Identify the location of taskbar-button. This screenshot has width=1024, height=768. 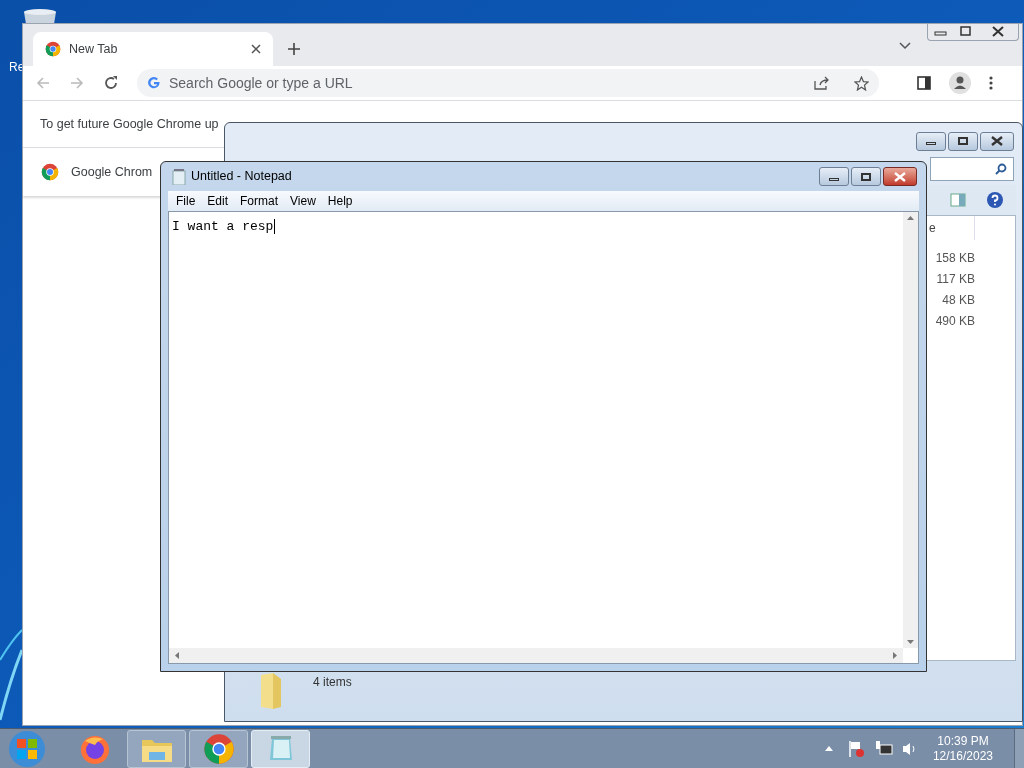
(218, 748).